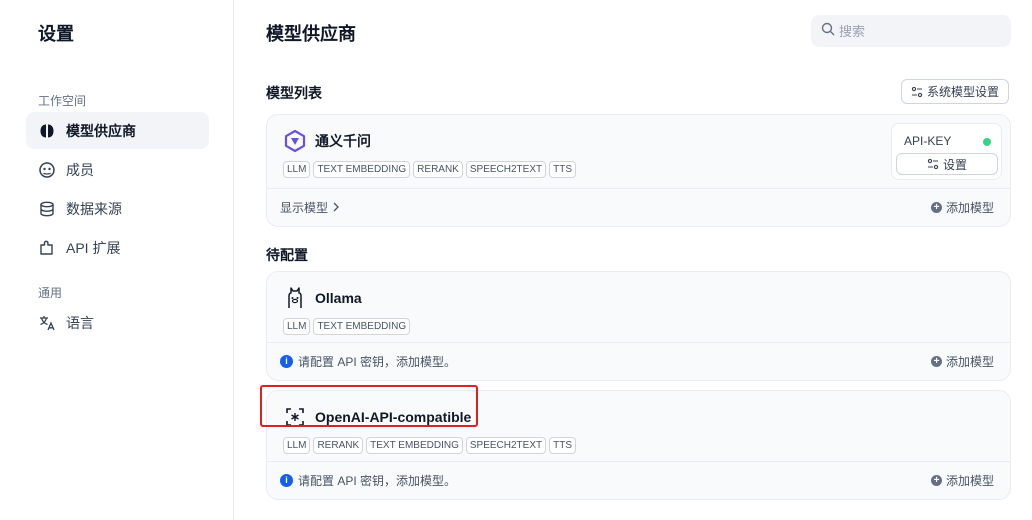 Image resolution: width=1032 pixels, height=520 pixels. What do you see at coordinates (117, 322) in the screenshot?
I see `sidebar-item-language: 语言` at bounding box center [117, 322].